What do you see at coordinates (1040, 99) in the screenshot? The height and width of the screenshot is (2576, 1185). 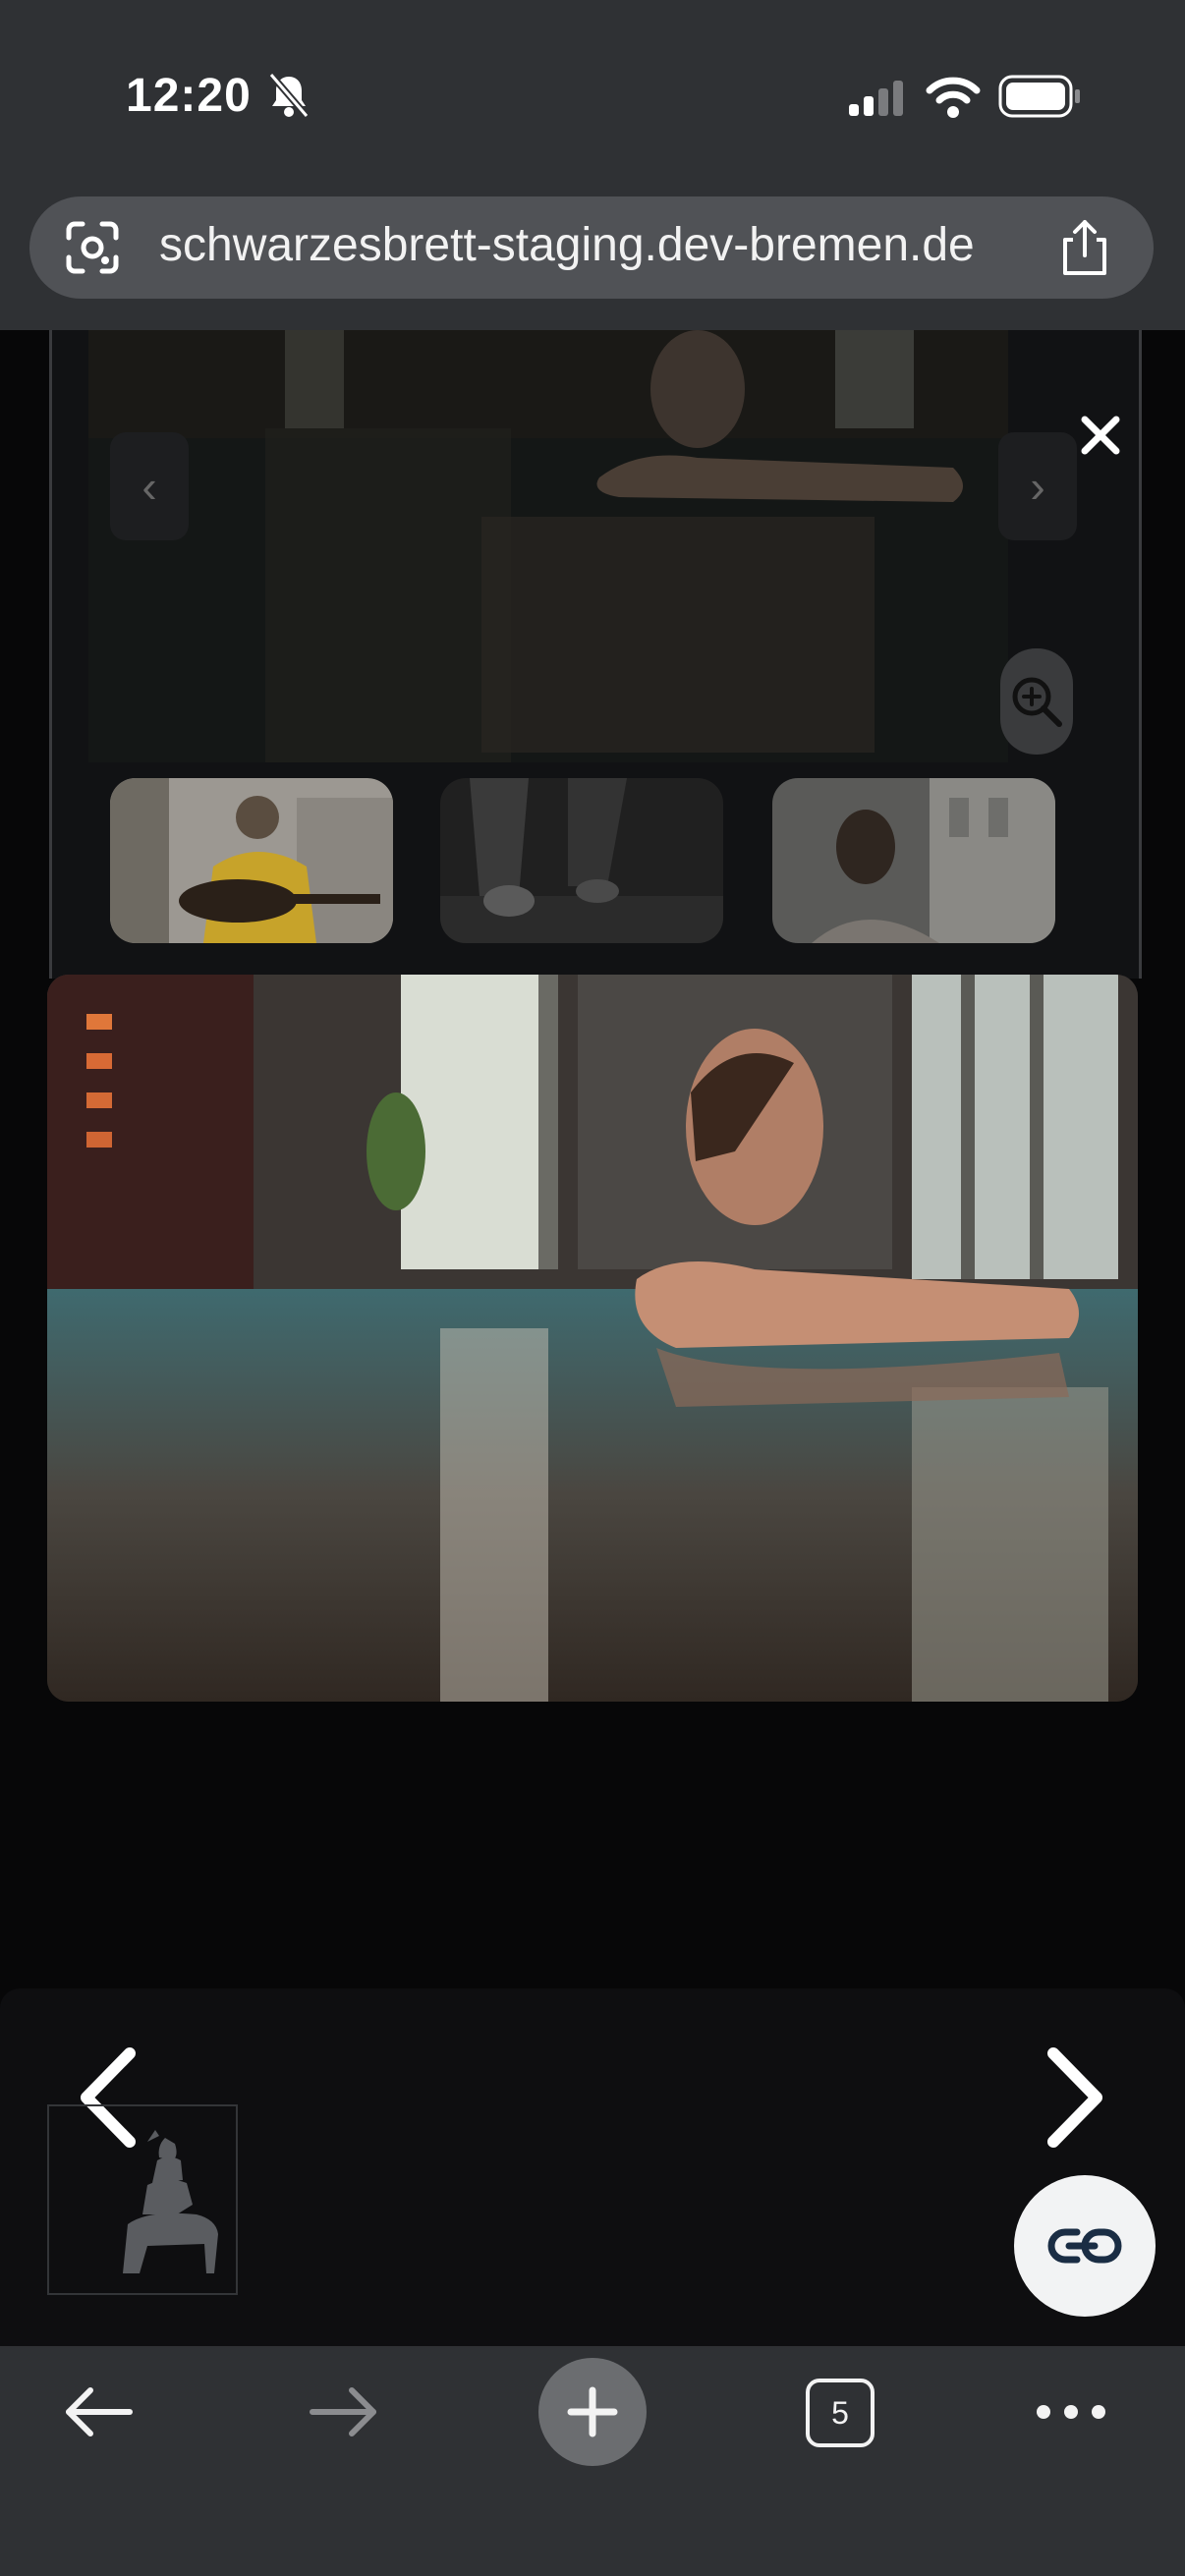 I see `battery-icon` at bounding box center [1040, 99].